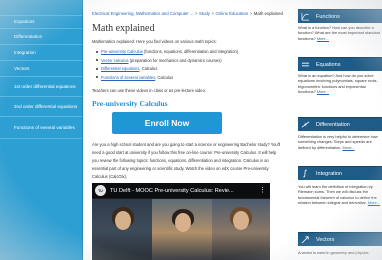 The height and width of the screenshot is (260, 382). Describe the element at coordinates (41, 8) in the screenshot. I see `sidebar-item-functions` at that location.